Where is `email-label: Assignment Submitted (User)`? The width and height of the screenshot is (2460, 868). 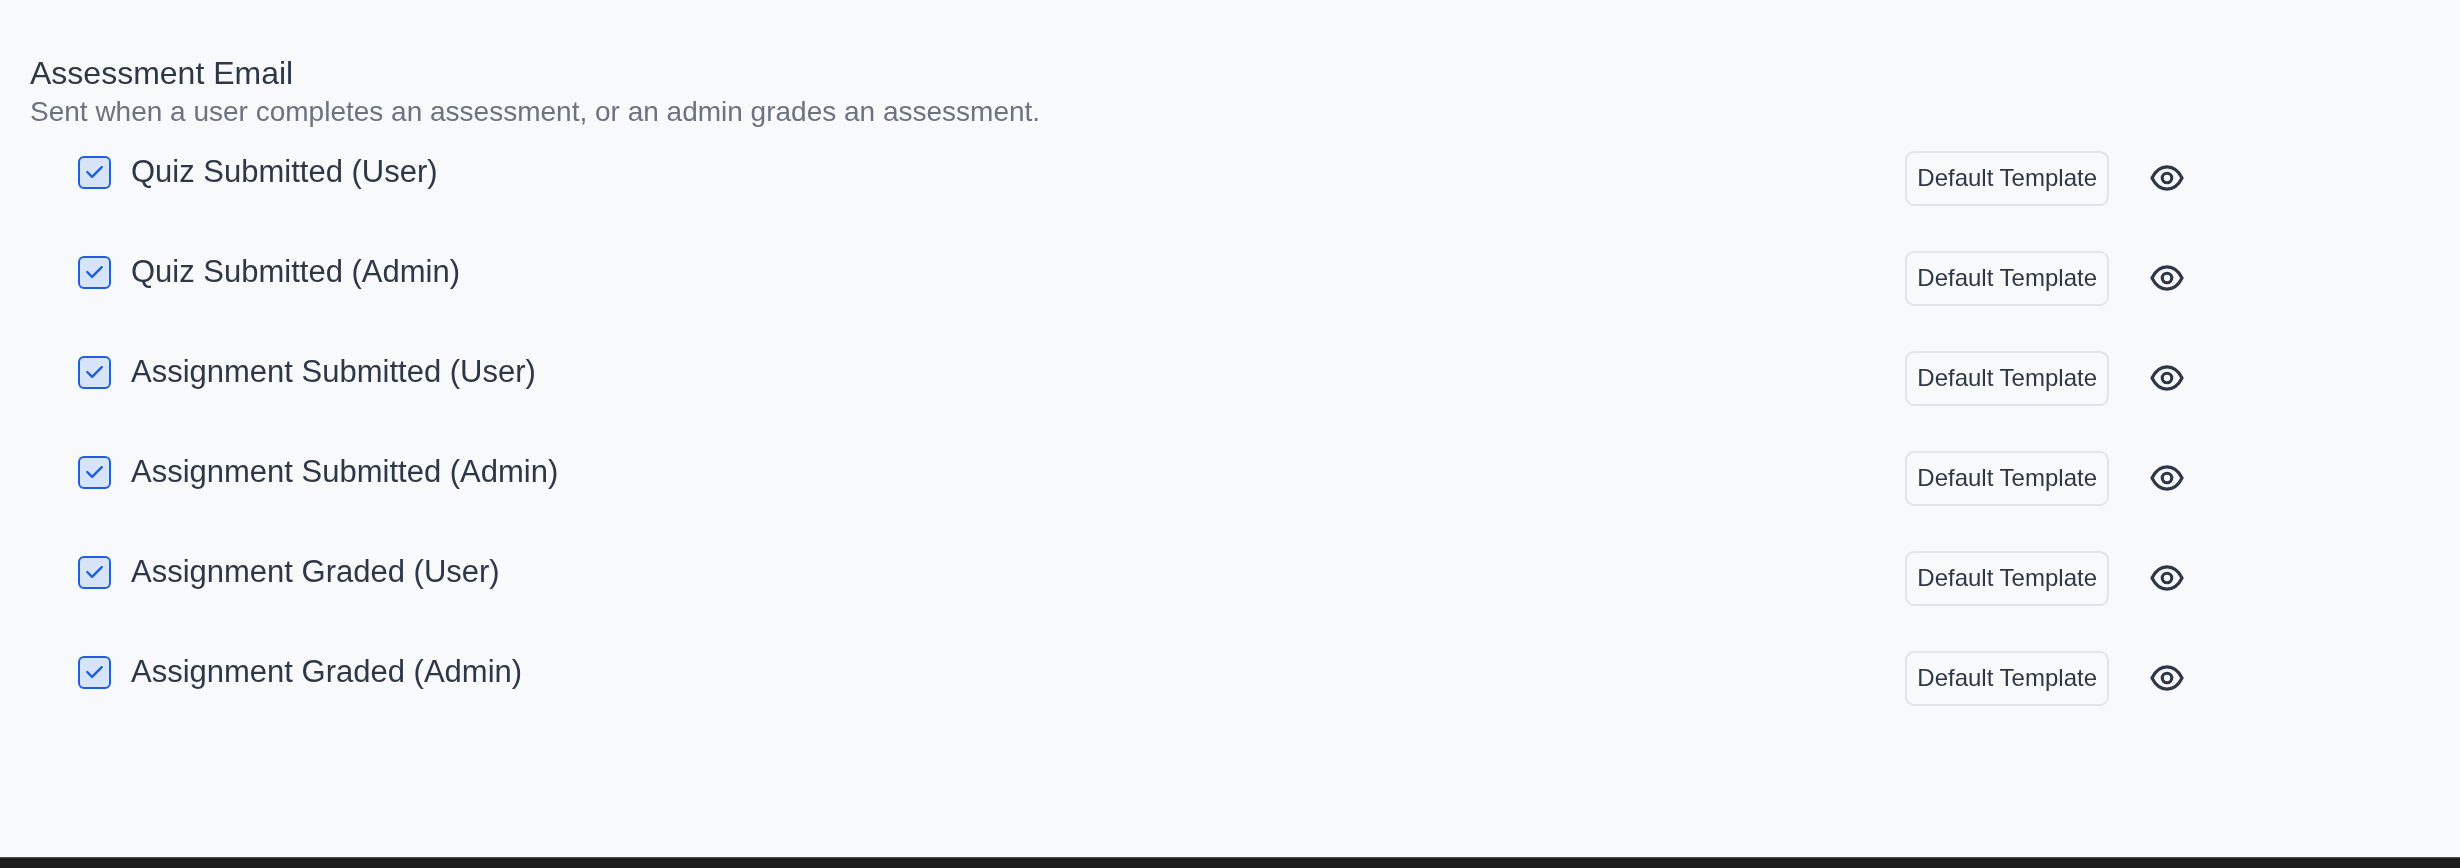
email-label: Assignment Submitted (User) is located at coordinates (334, 372).